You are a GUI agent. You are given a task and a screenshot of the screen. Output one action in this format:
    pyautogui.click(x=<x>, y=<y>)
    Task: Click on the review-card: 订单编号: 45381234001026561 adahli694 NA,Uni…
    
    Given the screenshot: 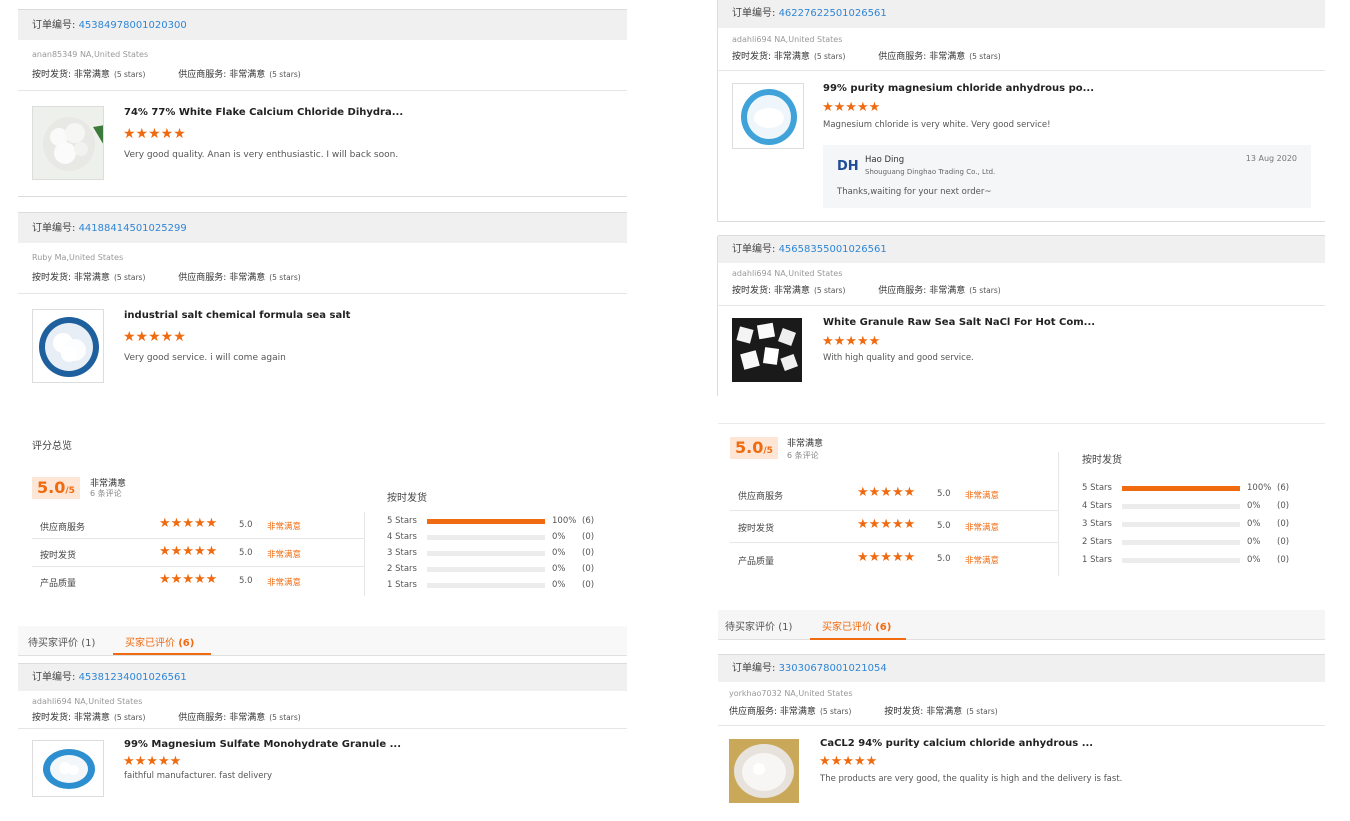 What is the action you would take?
    pyautogui.click(x=322, y=742)
    